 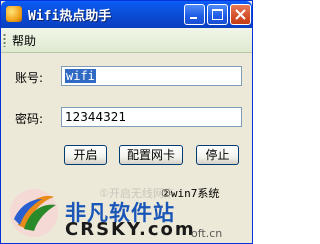 I want to click on password-input: 12344321, so click(x=151, y=117).